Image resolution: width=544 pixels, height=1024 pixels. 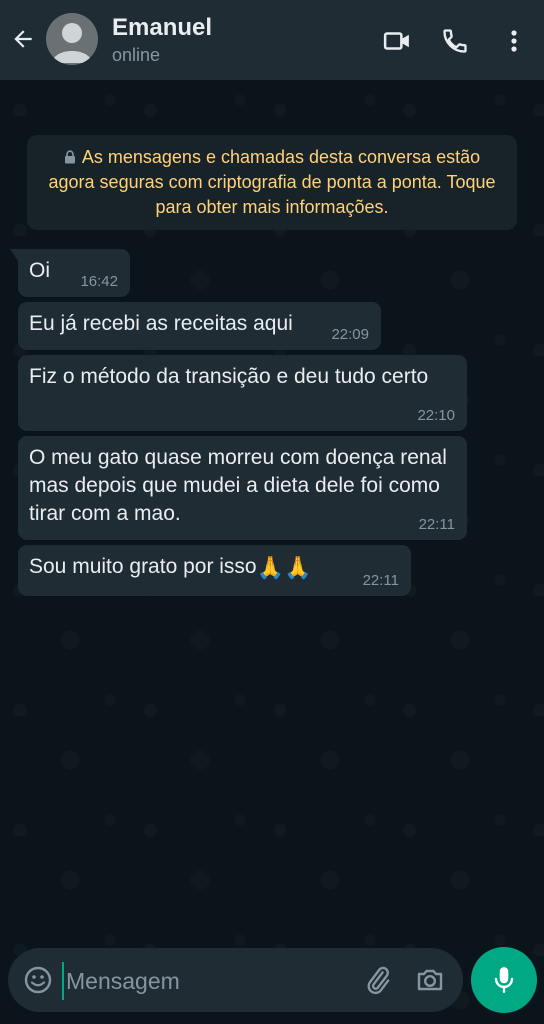 I want to click on attach-button, so click(x=378, y=980).